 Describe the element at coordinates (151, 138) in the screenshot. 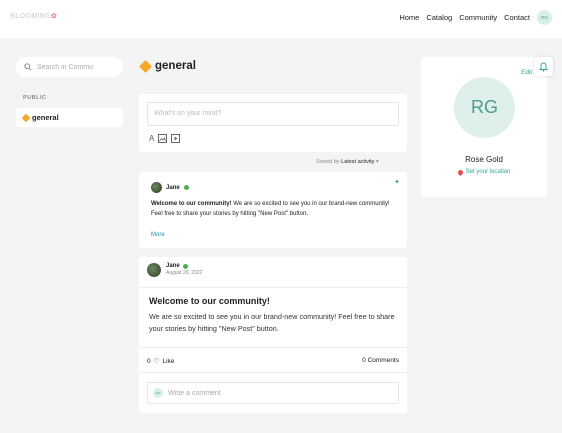

I see `text-format-icon: A` at that location.